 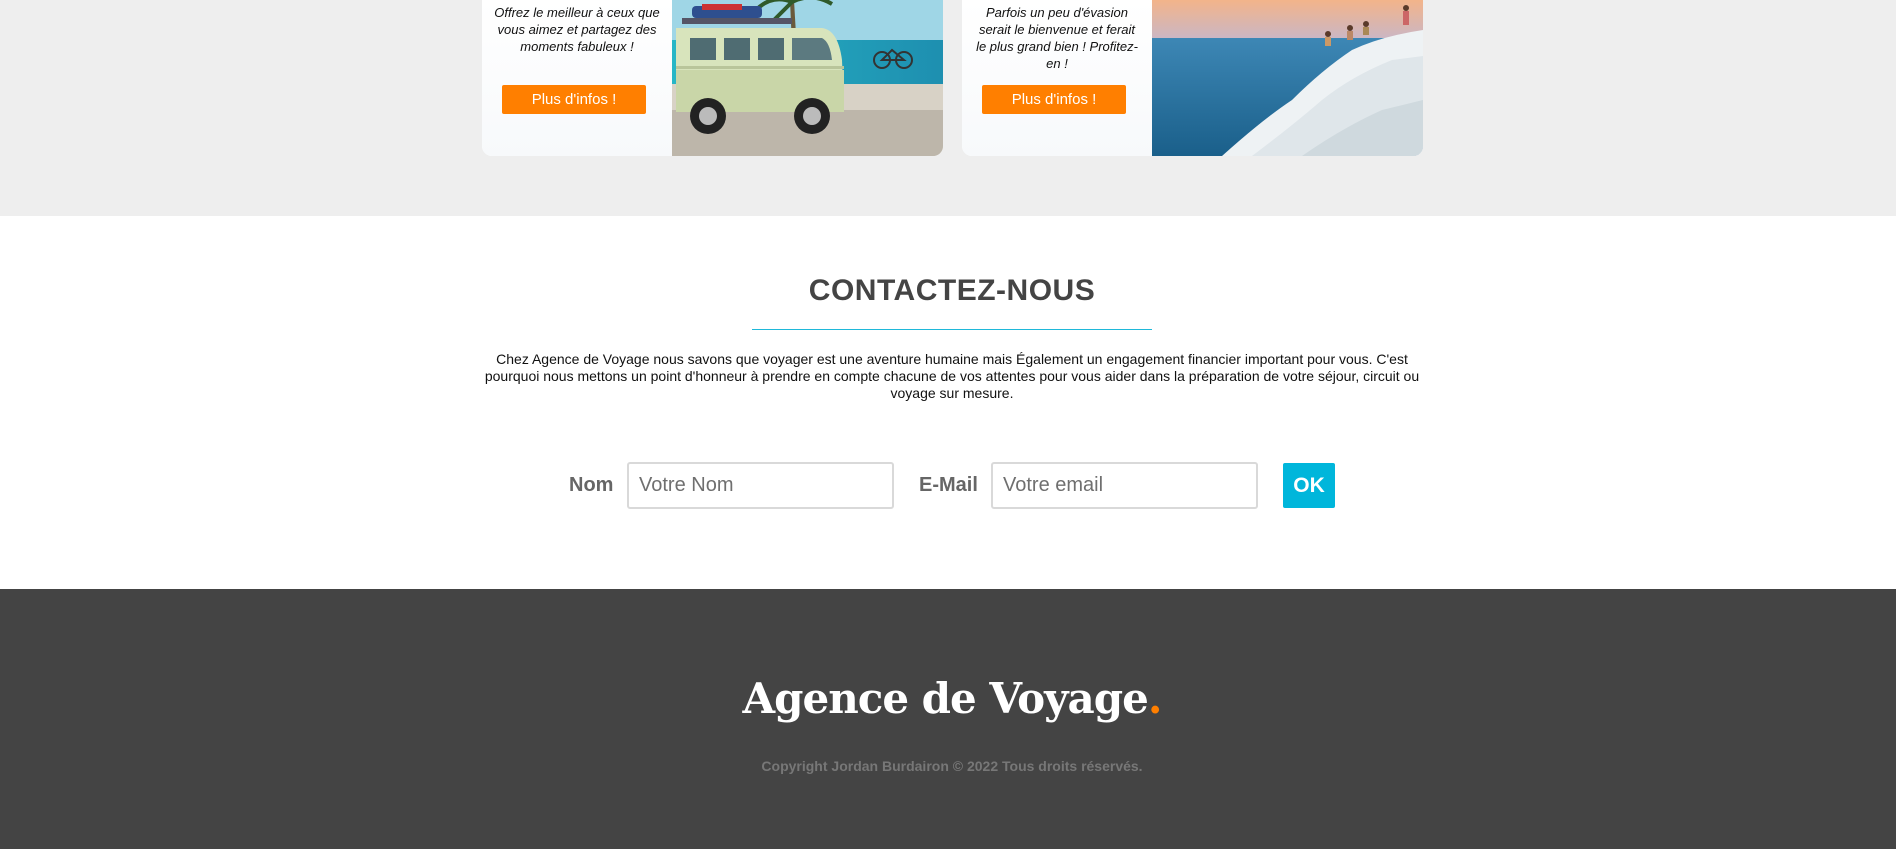 What do you see at coordinates (948, 485) in the screenshot?
I see `email-label: E-Mail` at bounding box center [948, 485].